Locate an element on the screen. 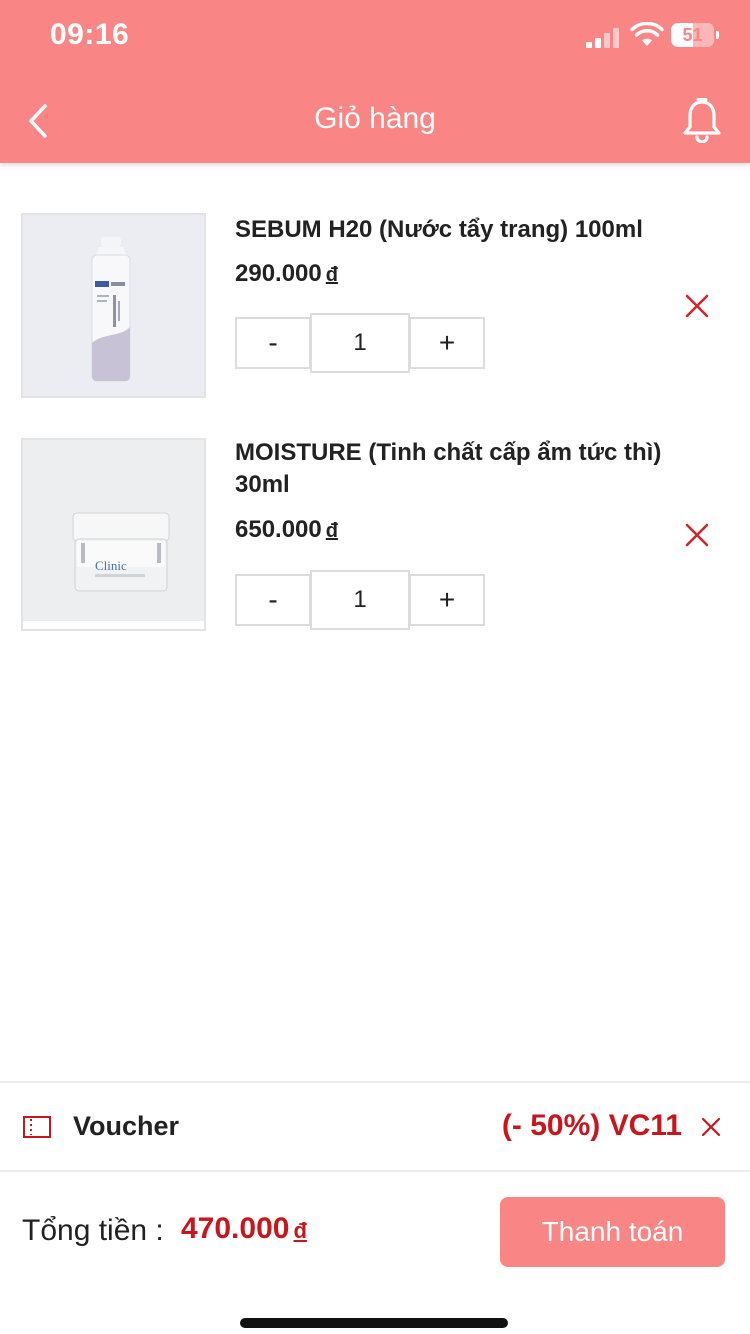 This screenshot has width=750, height=1334. remove-voucher-button is located at coordinates (711, 1127).